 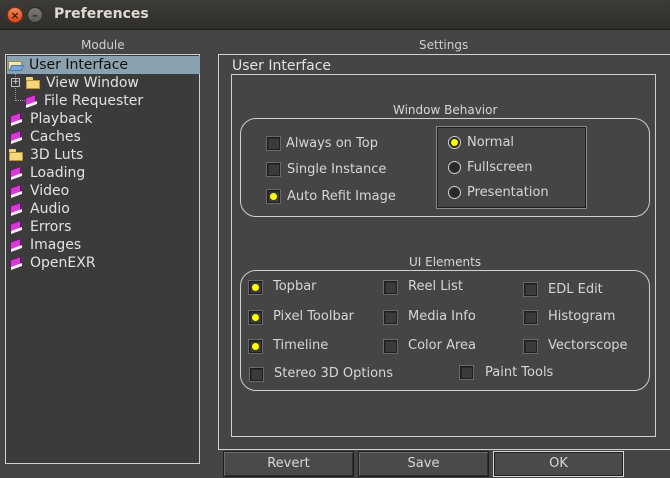 I want to click on always-on-top-label: Always on Top, so click(x=332, y=143).